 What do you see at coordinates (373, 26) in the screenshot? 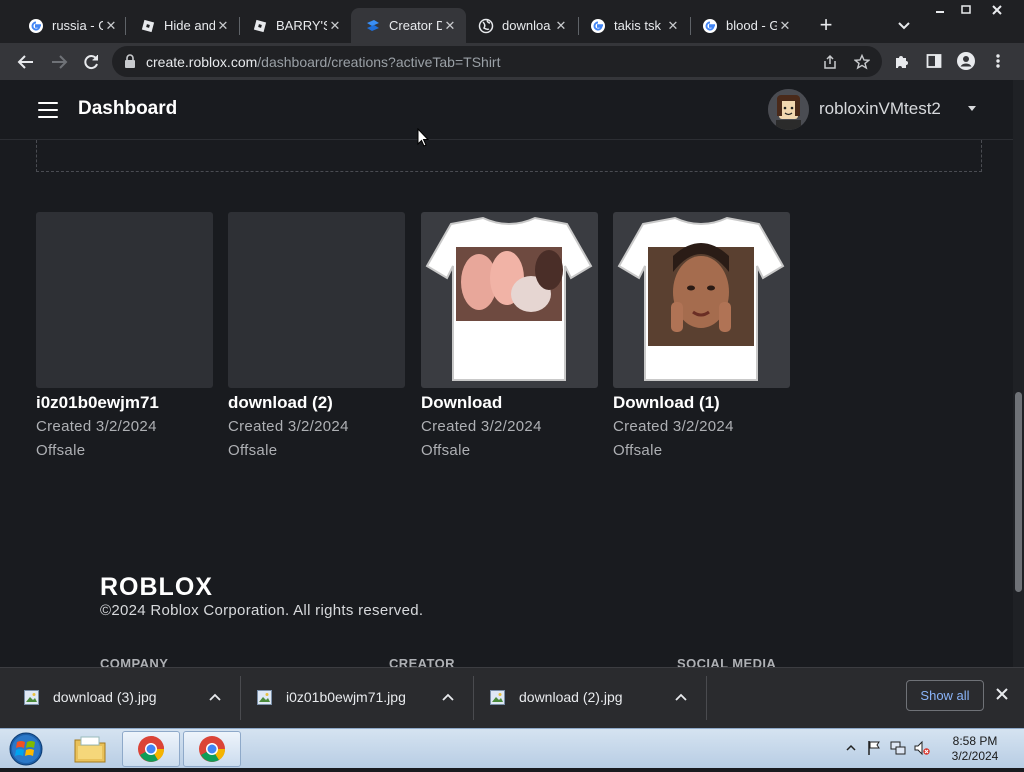
I see `roblox-studio-icon` at bounding box center [373, 26].